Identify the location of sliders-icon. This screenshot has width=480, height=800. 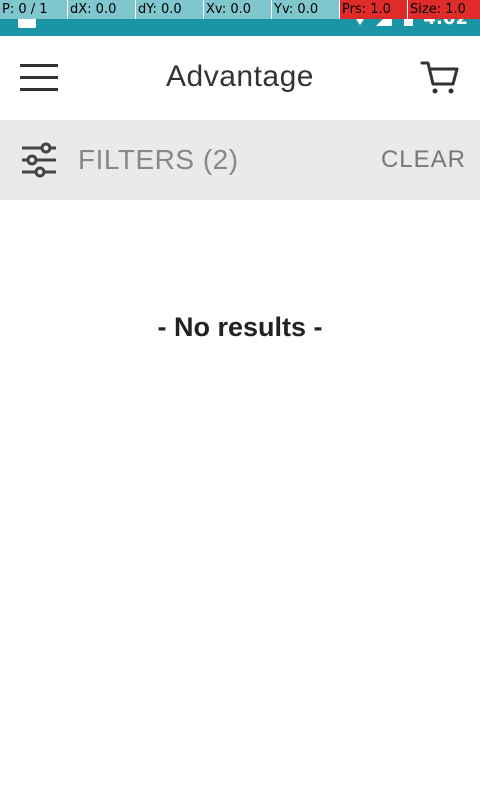
(39, 160).